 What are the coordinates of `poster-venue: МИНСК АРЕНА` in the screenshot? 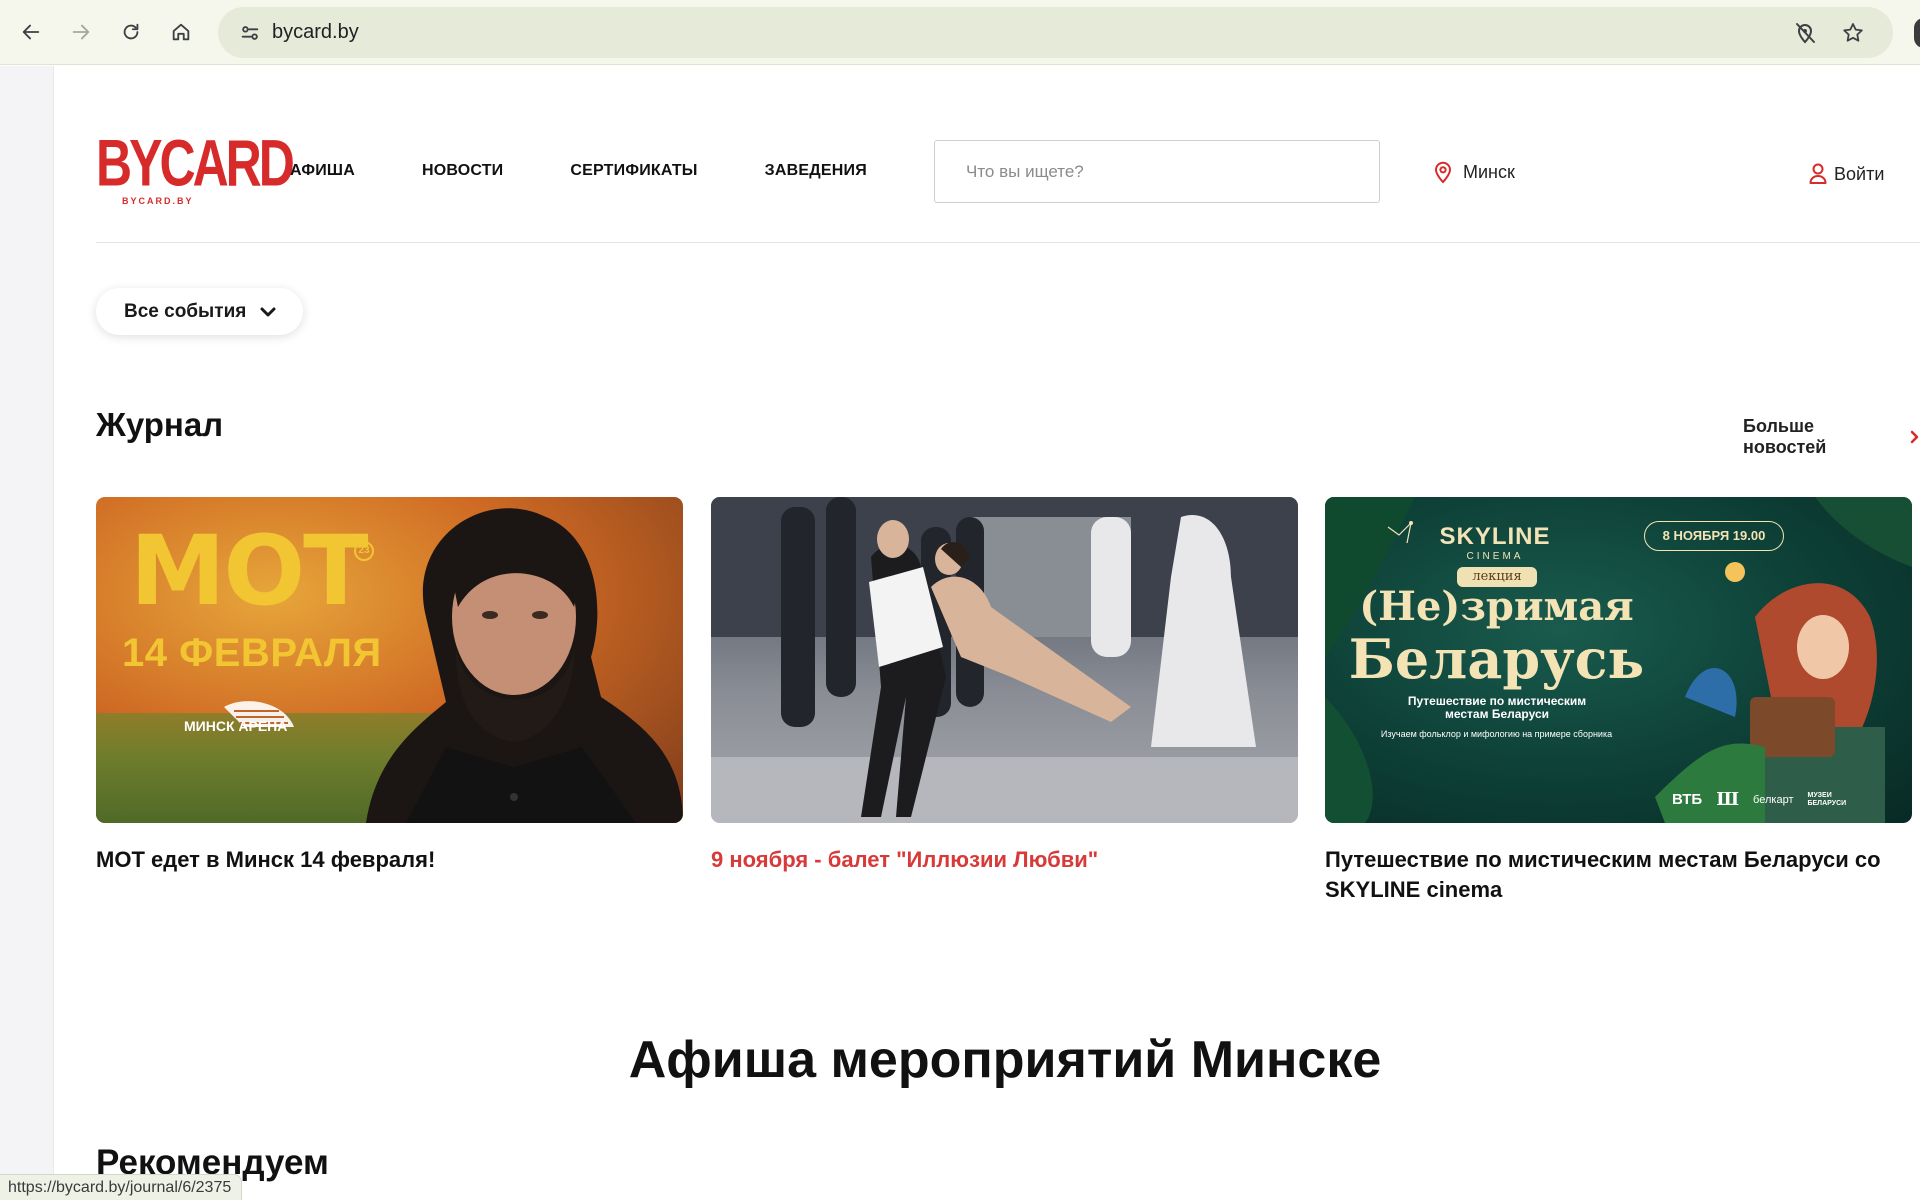 It's located at (236, 726).